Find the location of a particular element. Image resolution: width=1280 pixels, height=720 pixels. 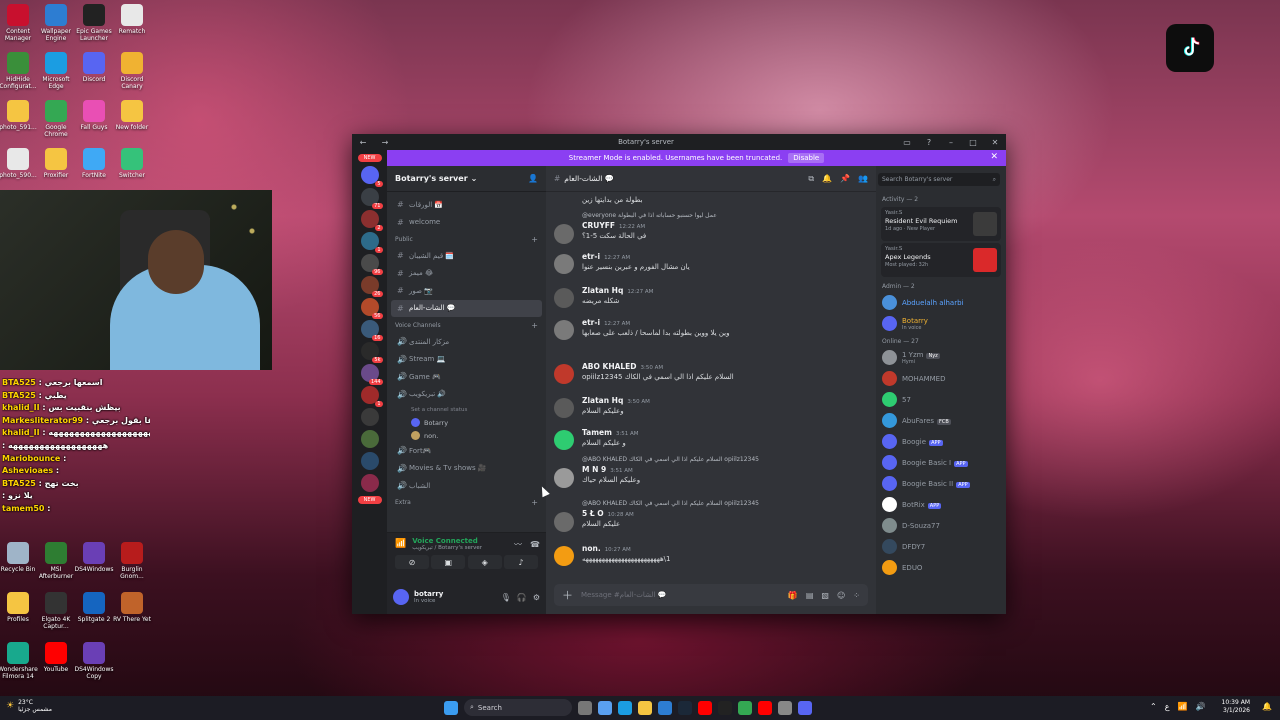

server-icon: 144 is located at coordinates (371, 374).